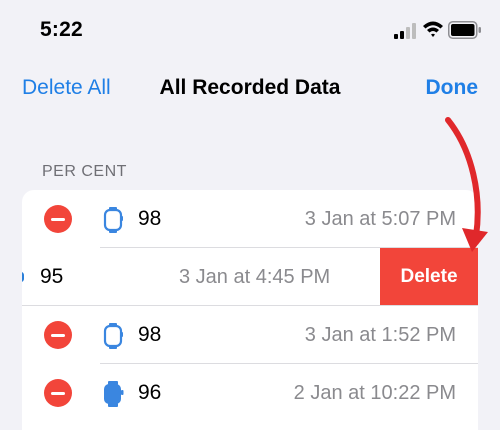 This screenshot has width=500, height=430. I want to click on done-button: Done, so click(452, 88).